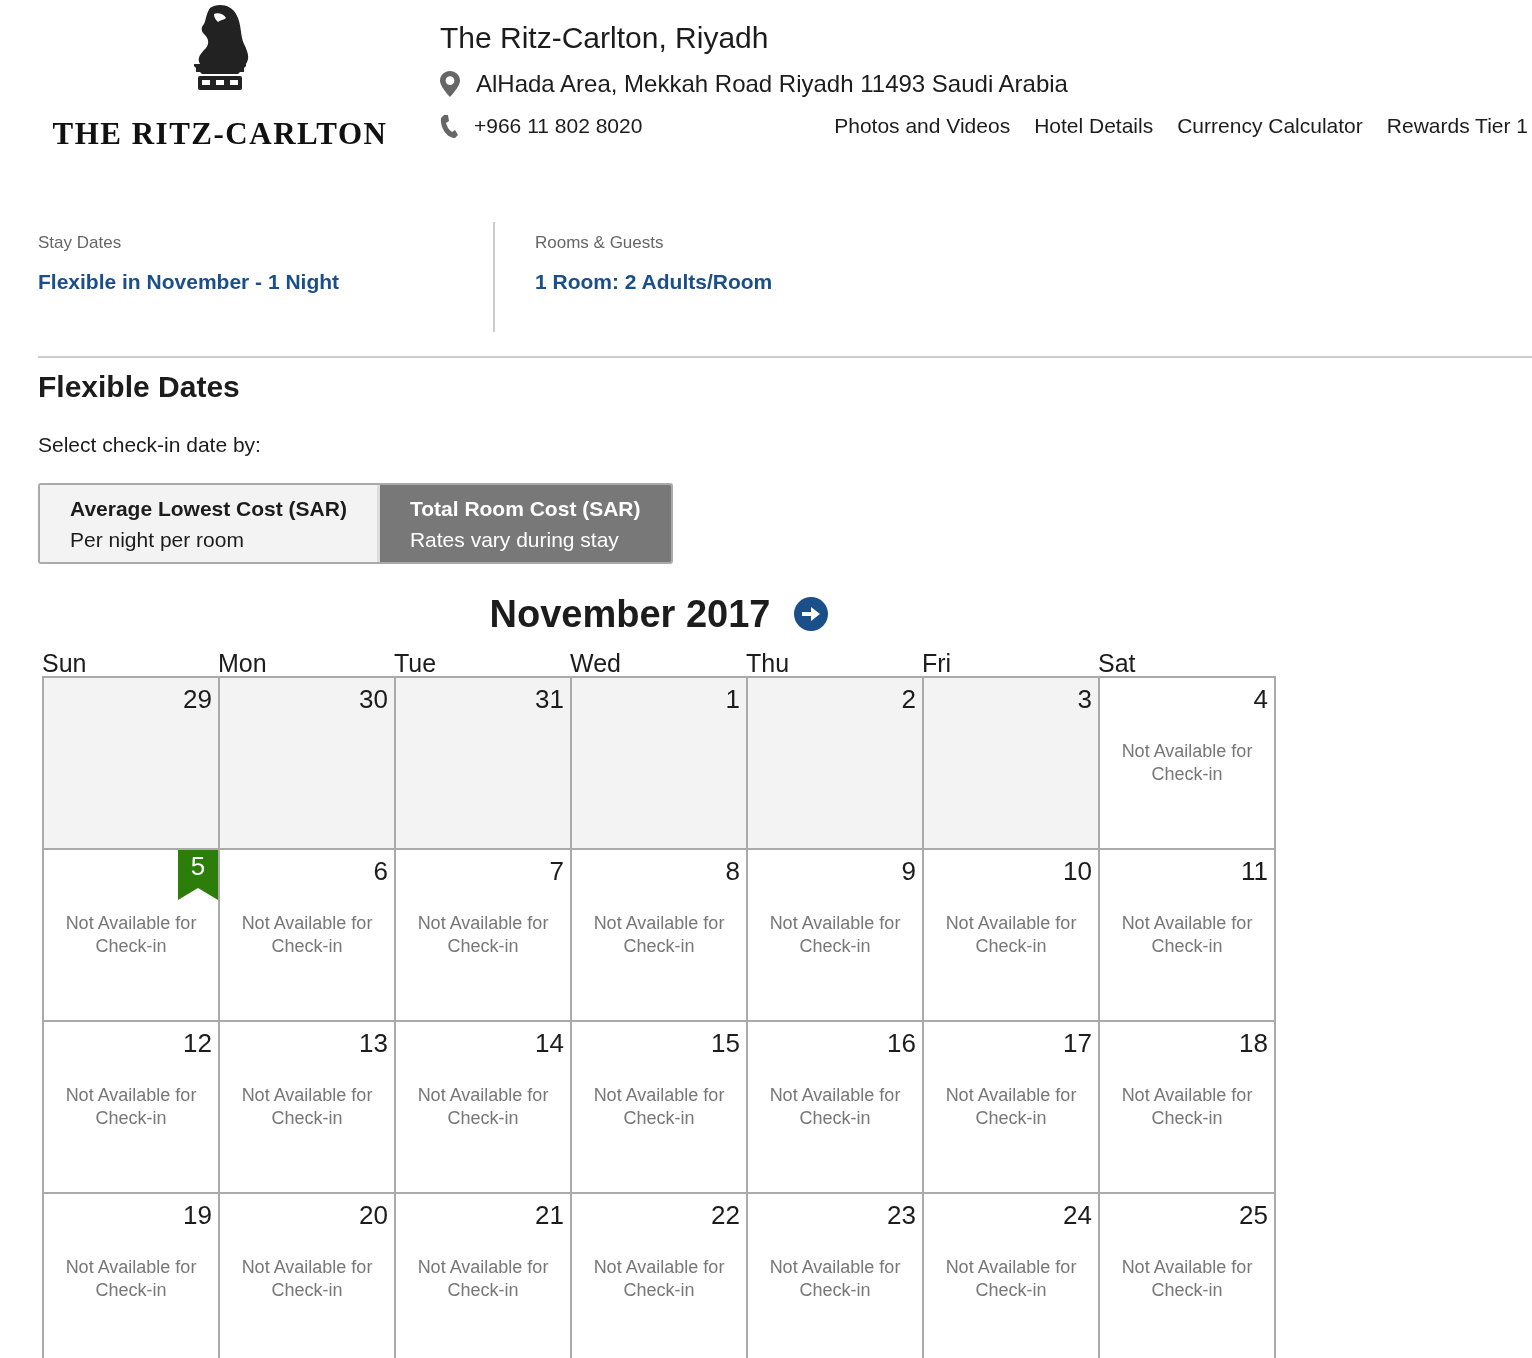 This screenshot has width=1532, height=1358. I want to click on day-number: 3, so click(1084, 699).